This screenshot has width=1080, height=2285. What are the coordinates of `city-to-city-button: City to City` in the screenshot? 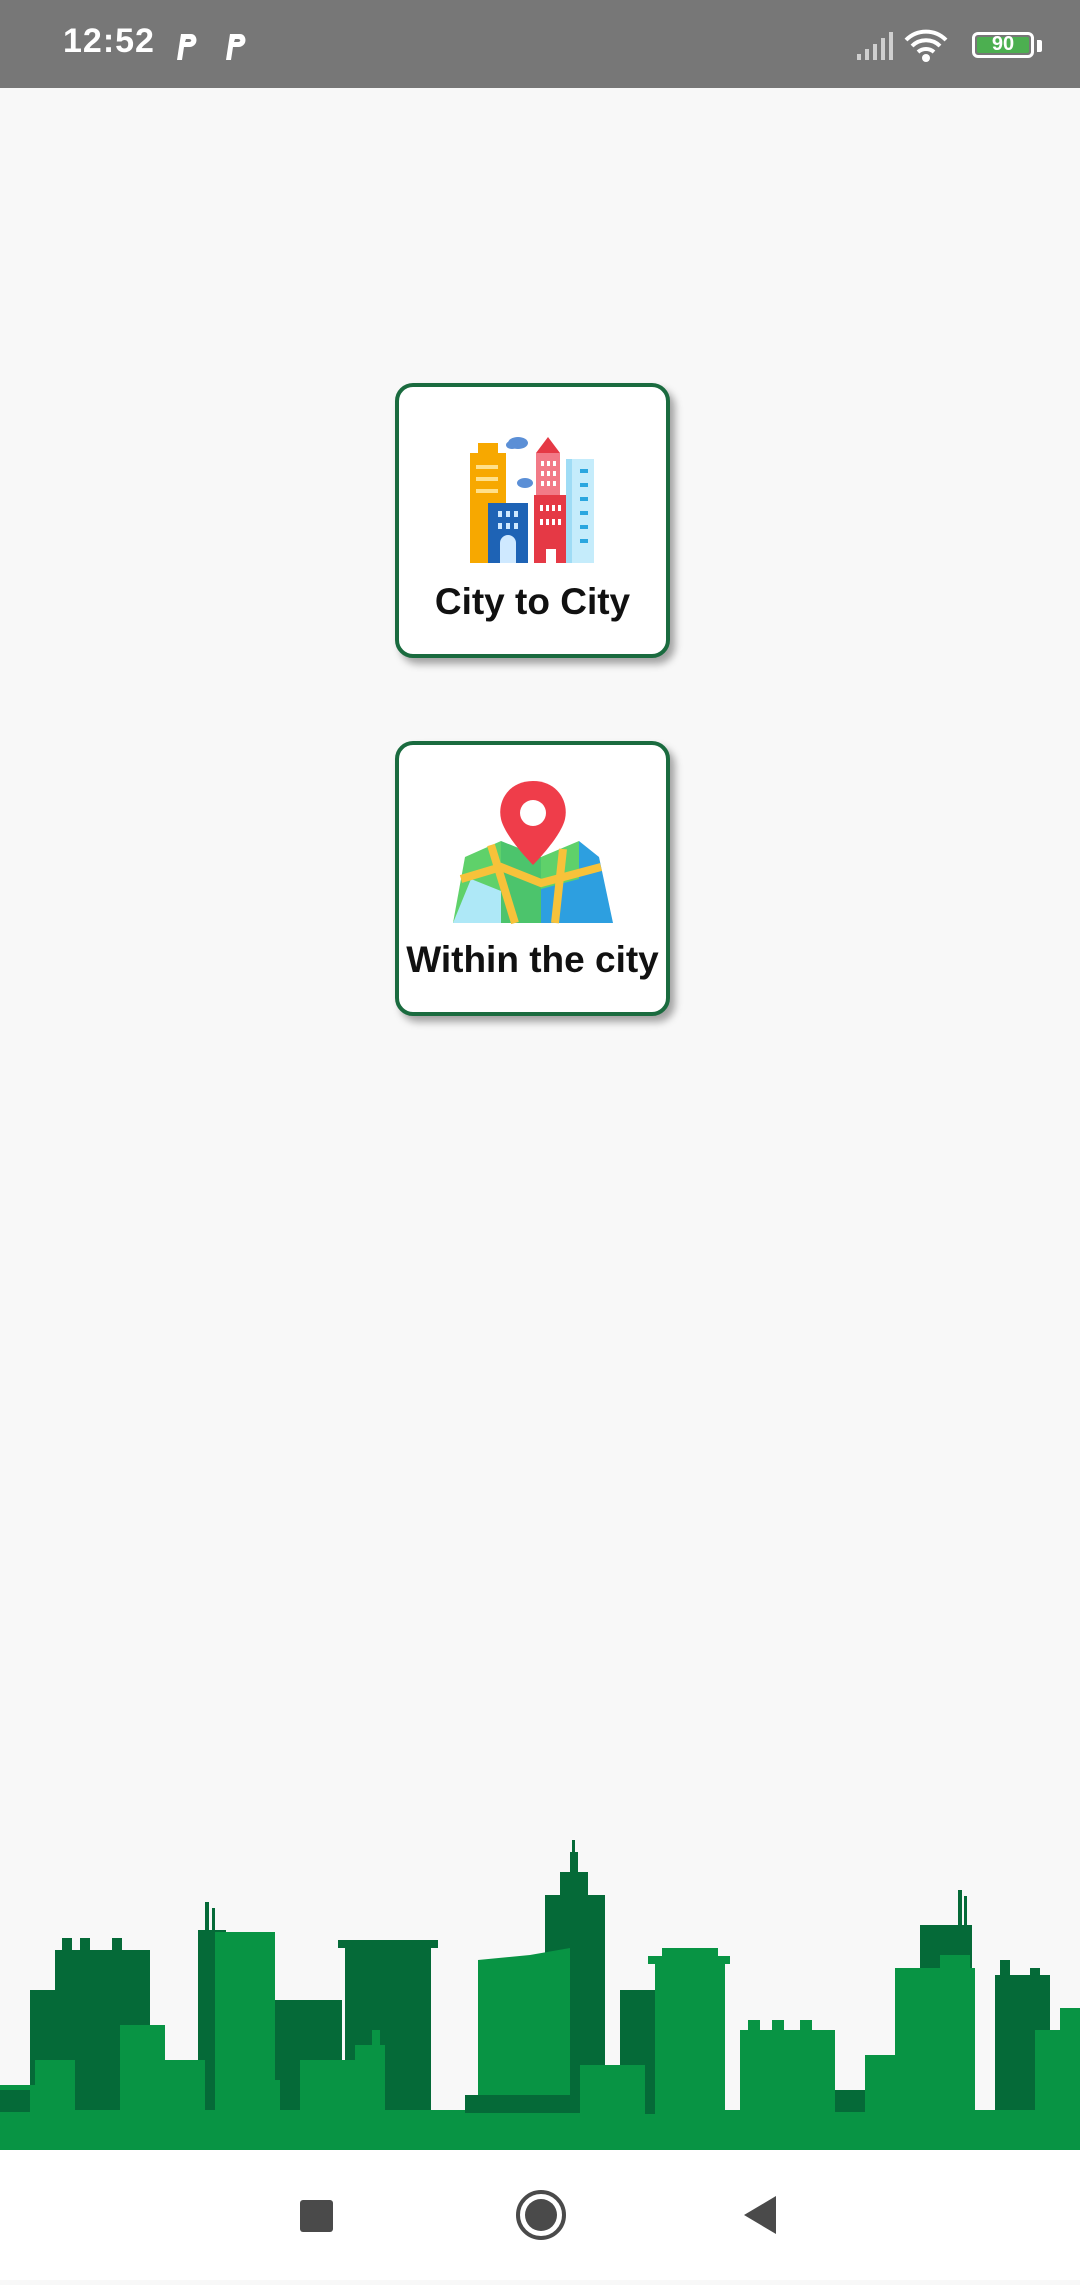 It's located at (532, 520).